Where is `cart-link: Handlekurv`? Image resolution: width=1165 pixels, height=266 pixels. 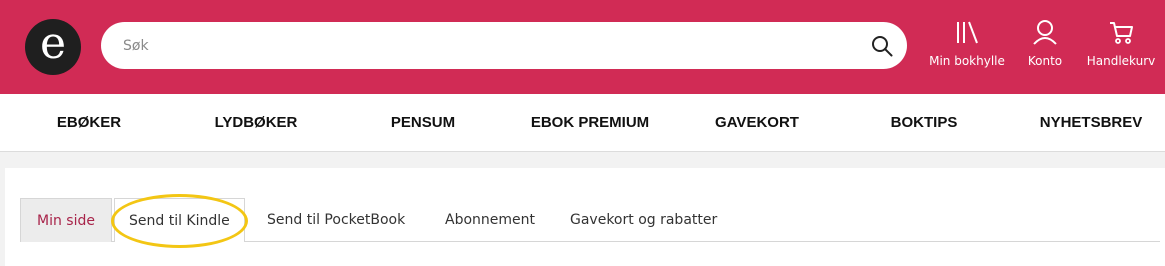 cart-link: Handlekurv is located at coordinates (1121, 46).